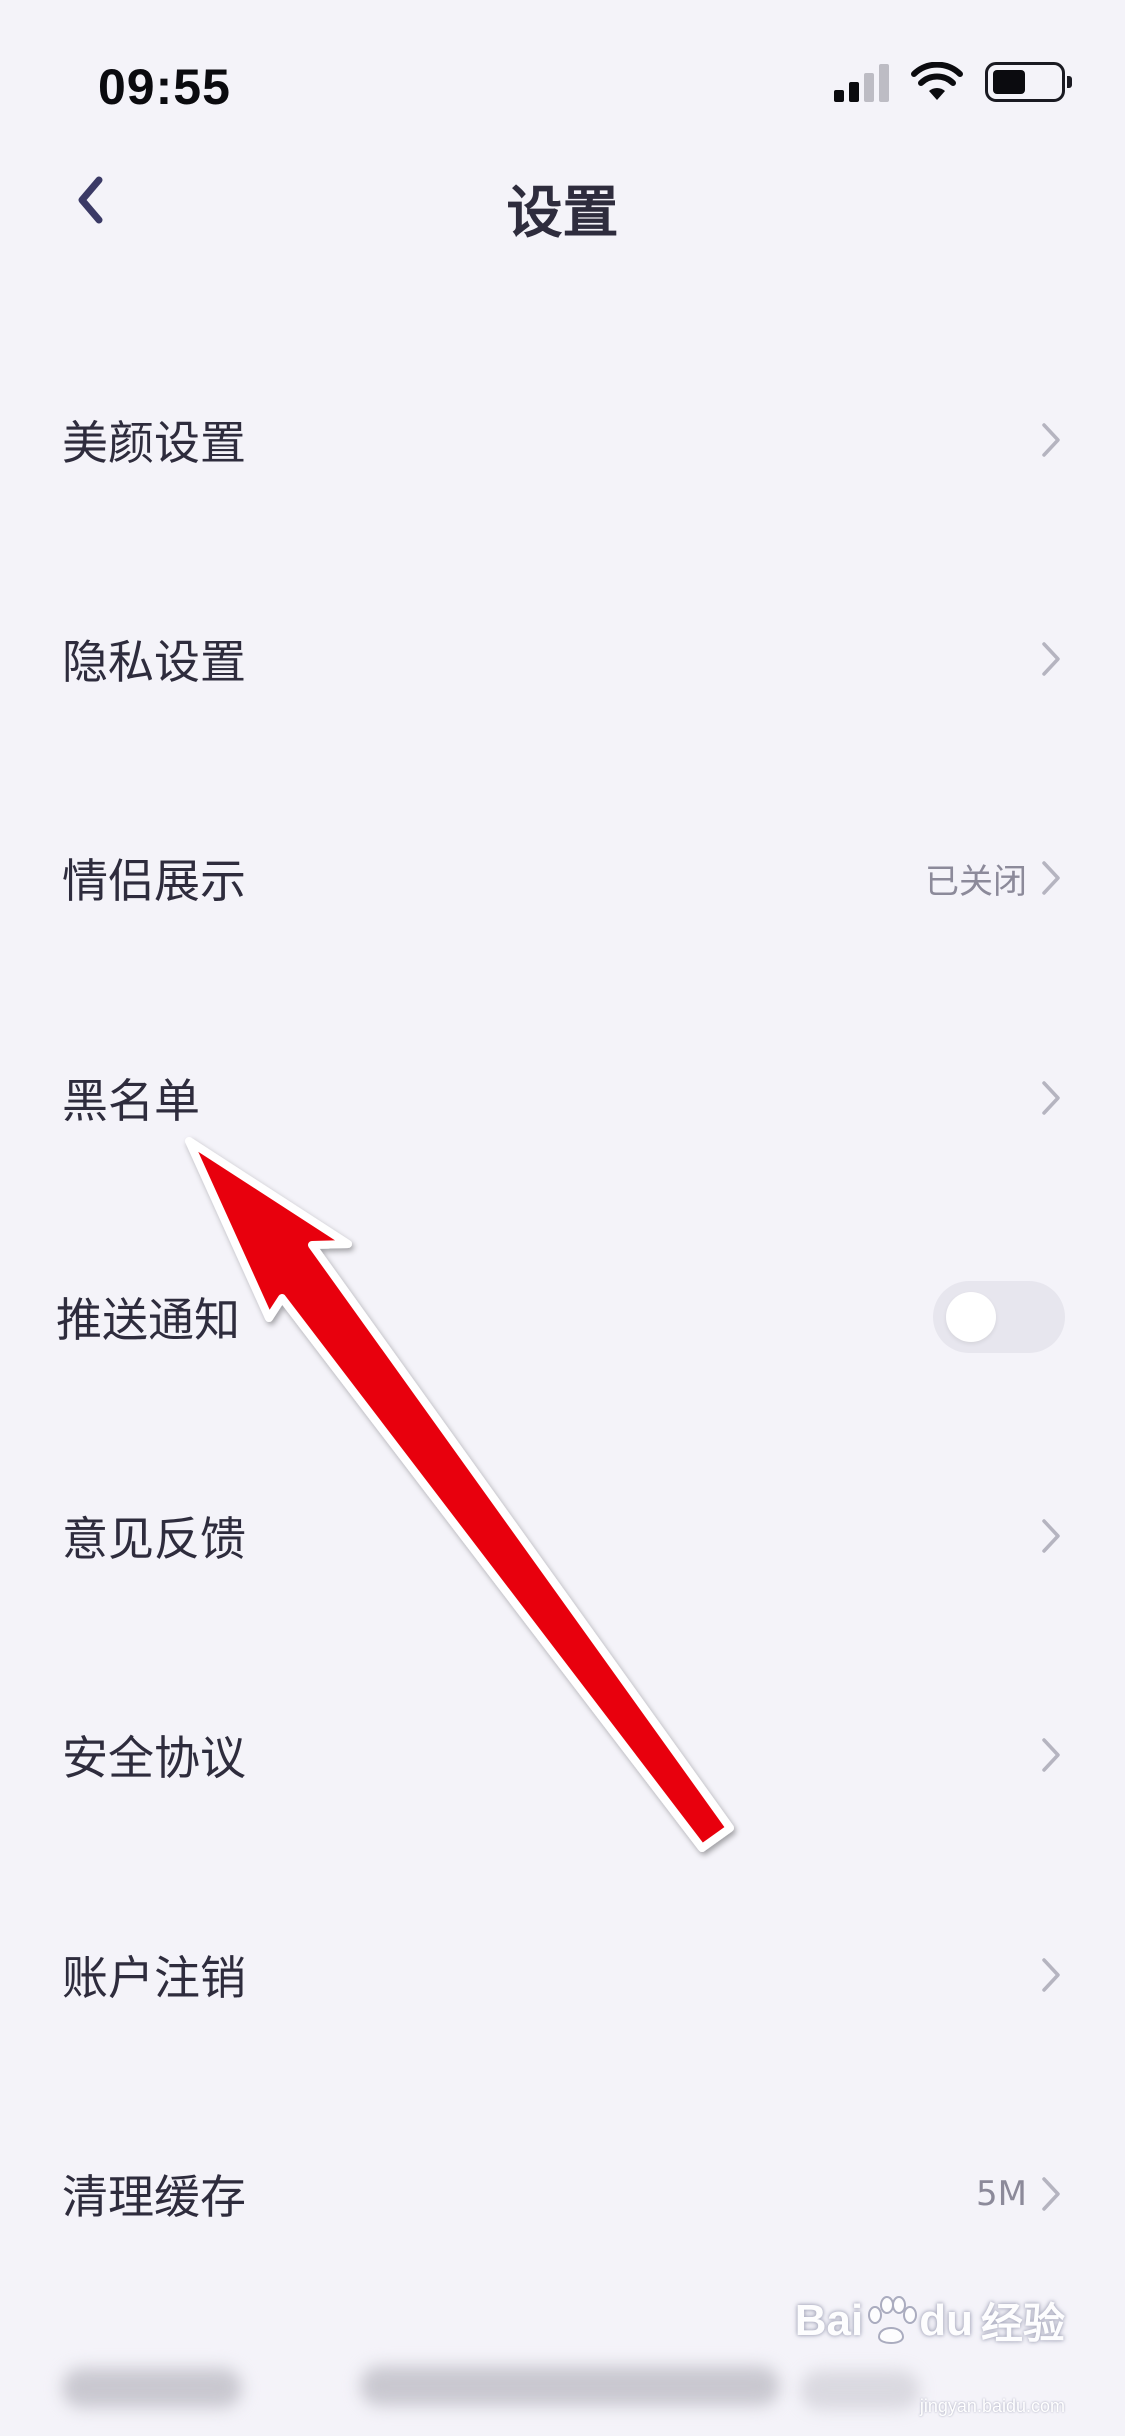 Image resolution: width=1125 pixels, height=2436 pixels. I want to click on settings-row-value: 5M, so click(1001, 2194).